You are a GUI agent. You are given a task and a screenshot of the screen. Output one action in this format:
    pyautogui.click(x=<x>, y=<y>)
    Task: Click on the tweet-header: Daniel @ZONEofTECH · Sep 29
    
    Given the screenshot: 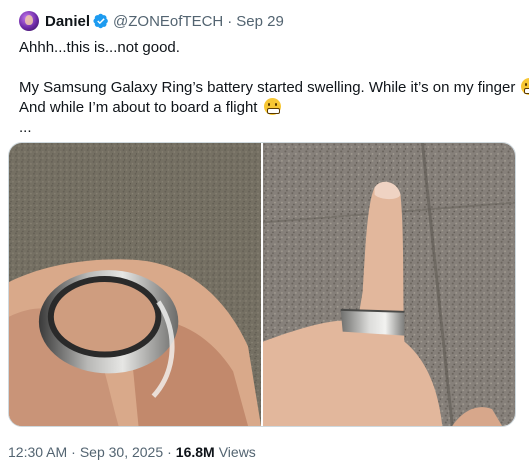 What is the action you would take?
    pyautogui.click(x=151, y=21)
    